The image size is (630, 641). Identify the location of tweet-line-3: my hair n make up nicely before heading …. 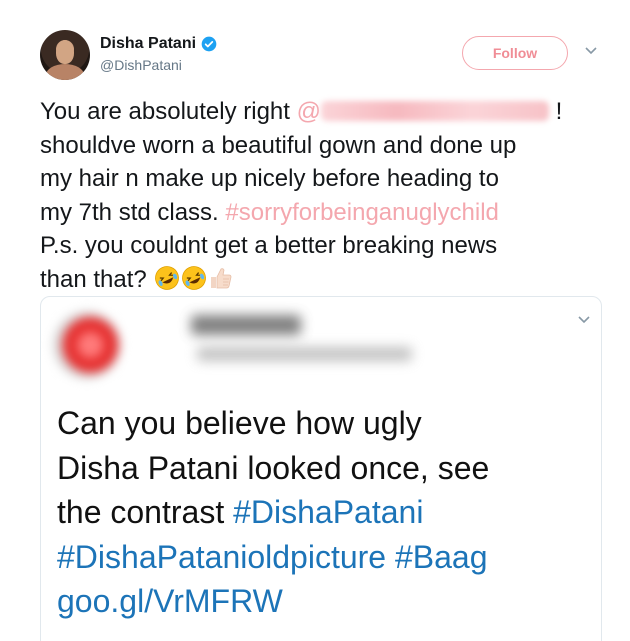
(269, 178).